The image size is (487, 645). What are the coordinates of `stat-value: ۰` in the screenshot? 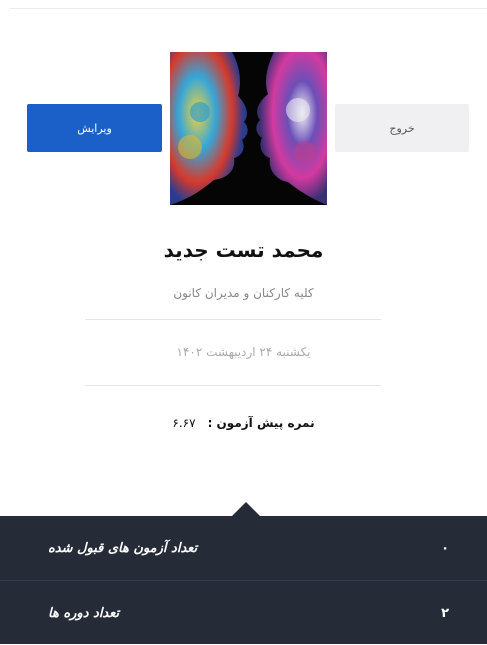 It's located at (445, 548).